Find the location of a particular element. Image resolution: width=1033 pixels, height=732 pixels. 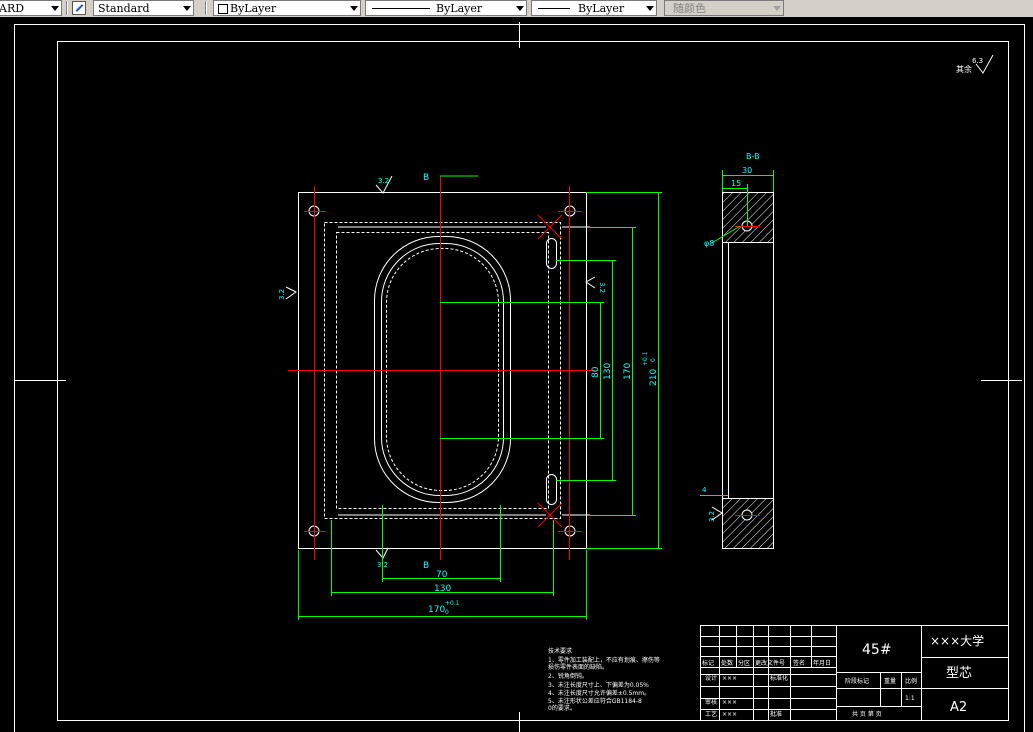

process-label: 工艺 is located at coordinates (711, 714).